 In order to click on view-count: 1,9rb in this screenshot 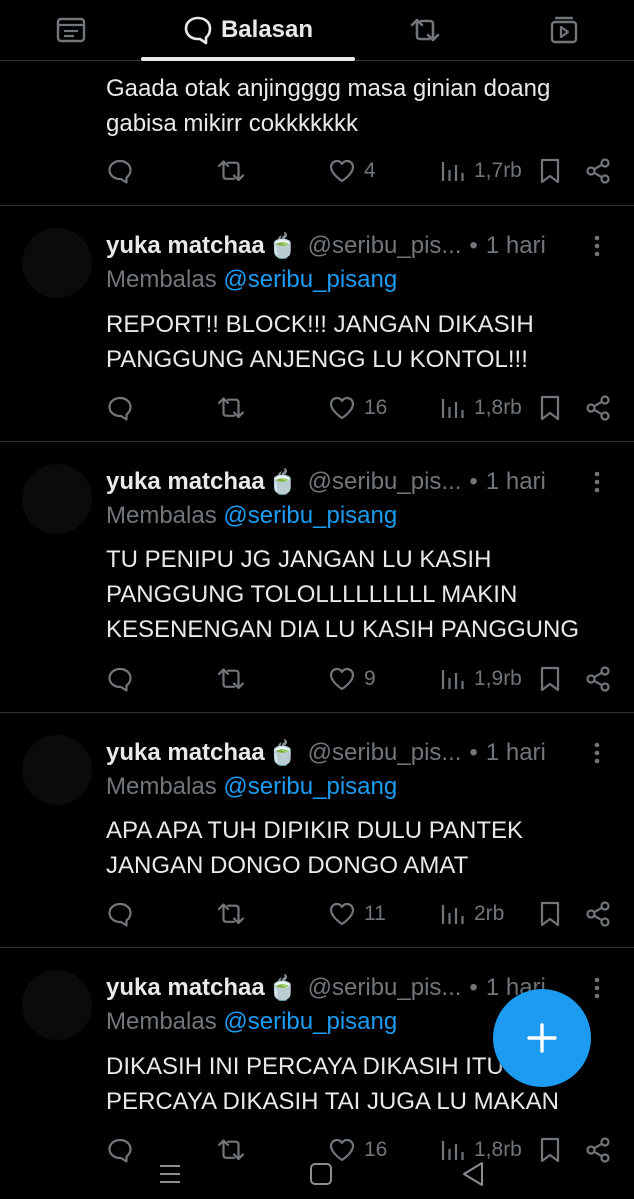, I will do `click(498, 678)`.